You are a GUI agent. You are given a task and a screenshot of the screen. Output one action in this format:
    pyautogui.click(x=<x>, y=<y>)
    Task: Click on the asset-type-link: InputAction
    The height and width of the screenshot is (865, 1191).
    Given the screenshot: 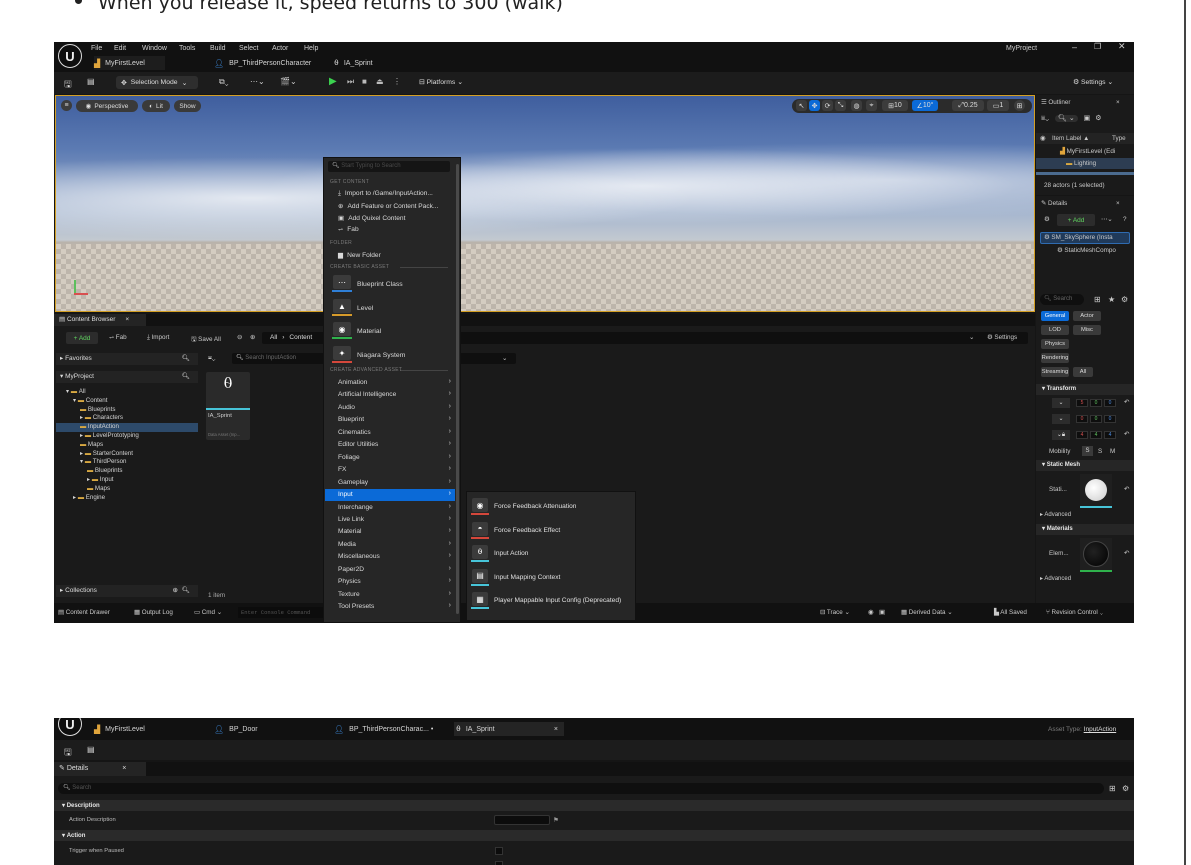 What is the action you would take?
    pyautogui.click(x=1100, y=729)
    